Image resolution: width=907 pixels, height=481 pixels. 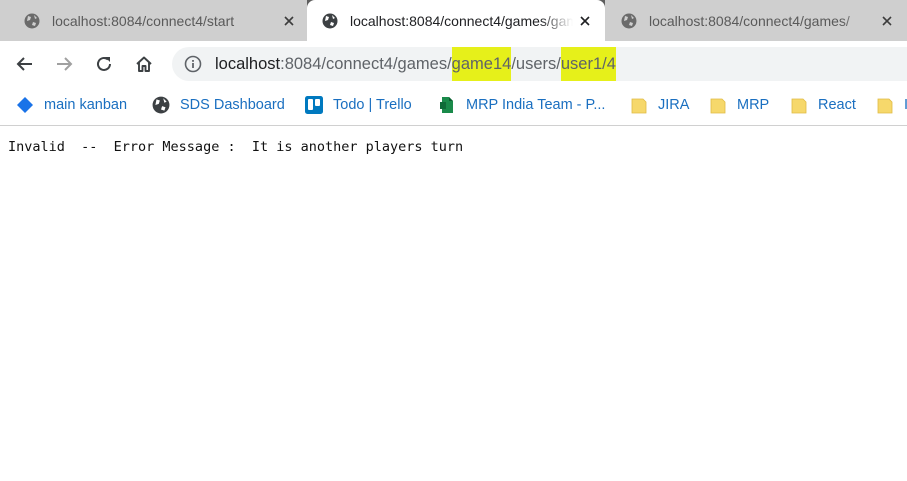 I want to click on bookmark-sds-dashboard: SDS Dashboard, so click(x=218, y=105).